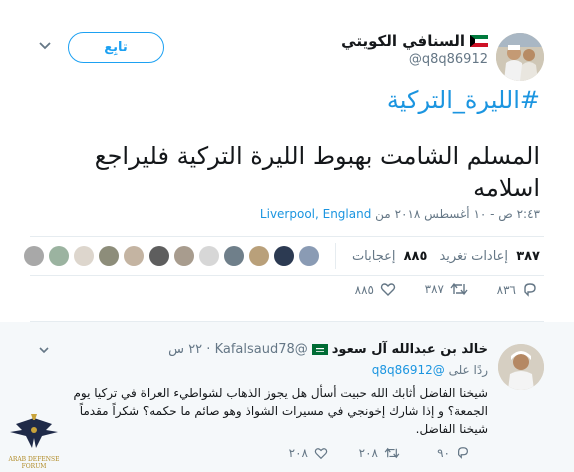 The width and height of the screenshot is (574, 472). I want to click on retweets-label: إعادات تغريد, so click(474, 256).